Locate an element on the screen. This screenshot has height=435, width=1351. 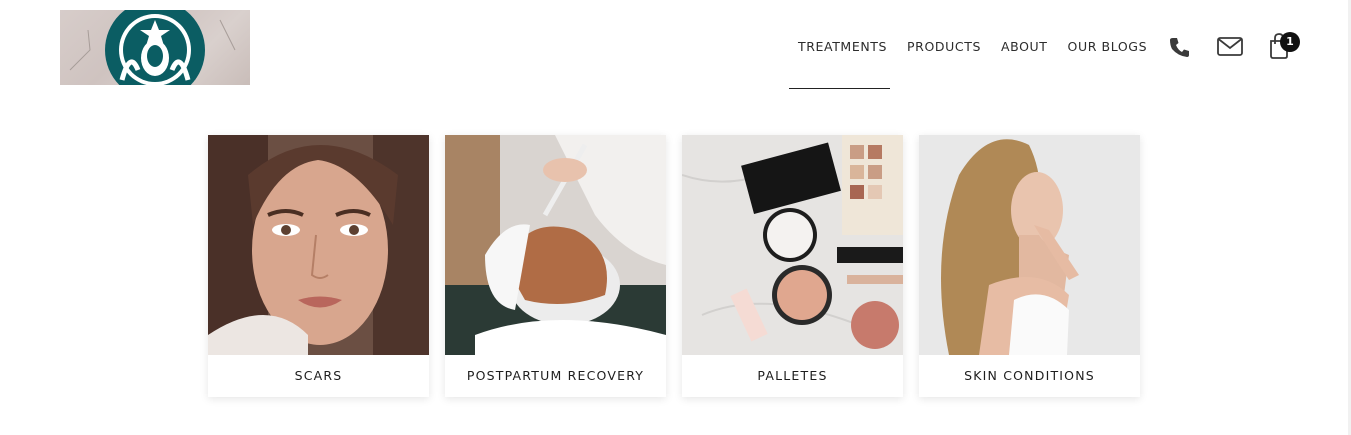
main-nav: TREATMENTS PRODUCTS ABOUT OUR BLOGS is located at coordinates (982, 47).